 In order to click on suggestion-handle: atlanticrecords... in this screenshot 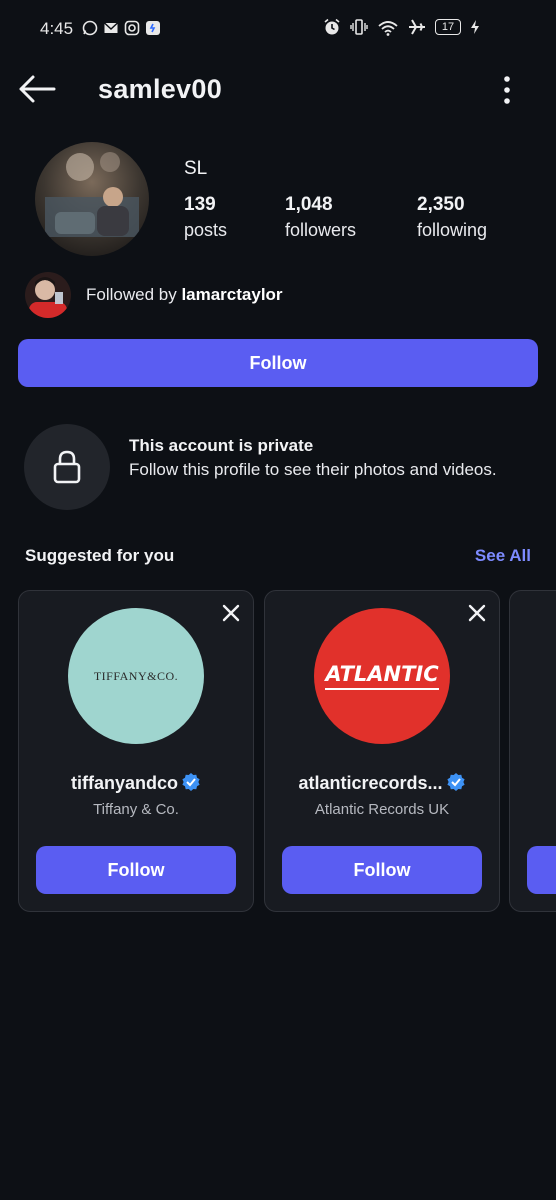, I will do `click(382, 783)`.